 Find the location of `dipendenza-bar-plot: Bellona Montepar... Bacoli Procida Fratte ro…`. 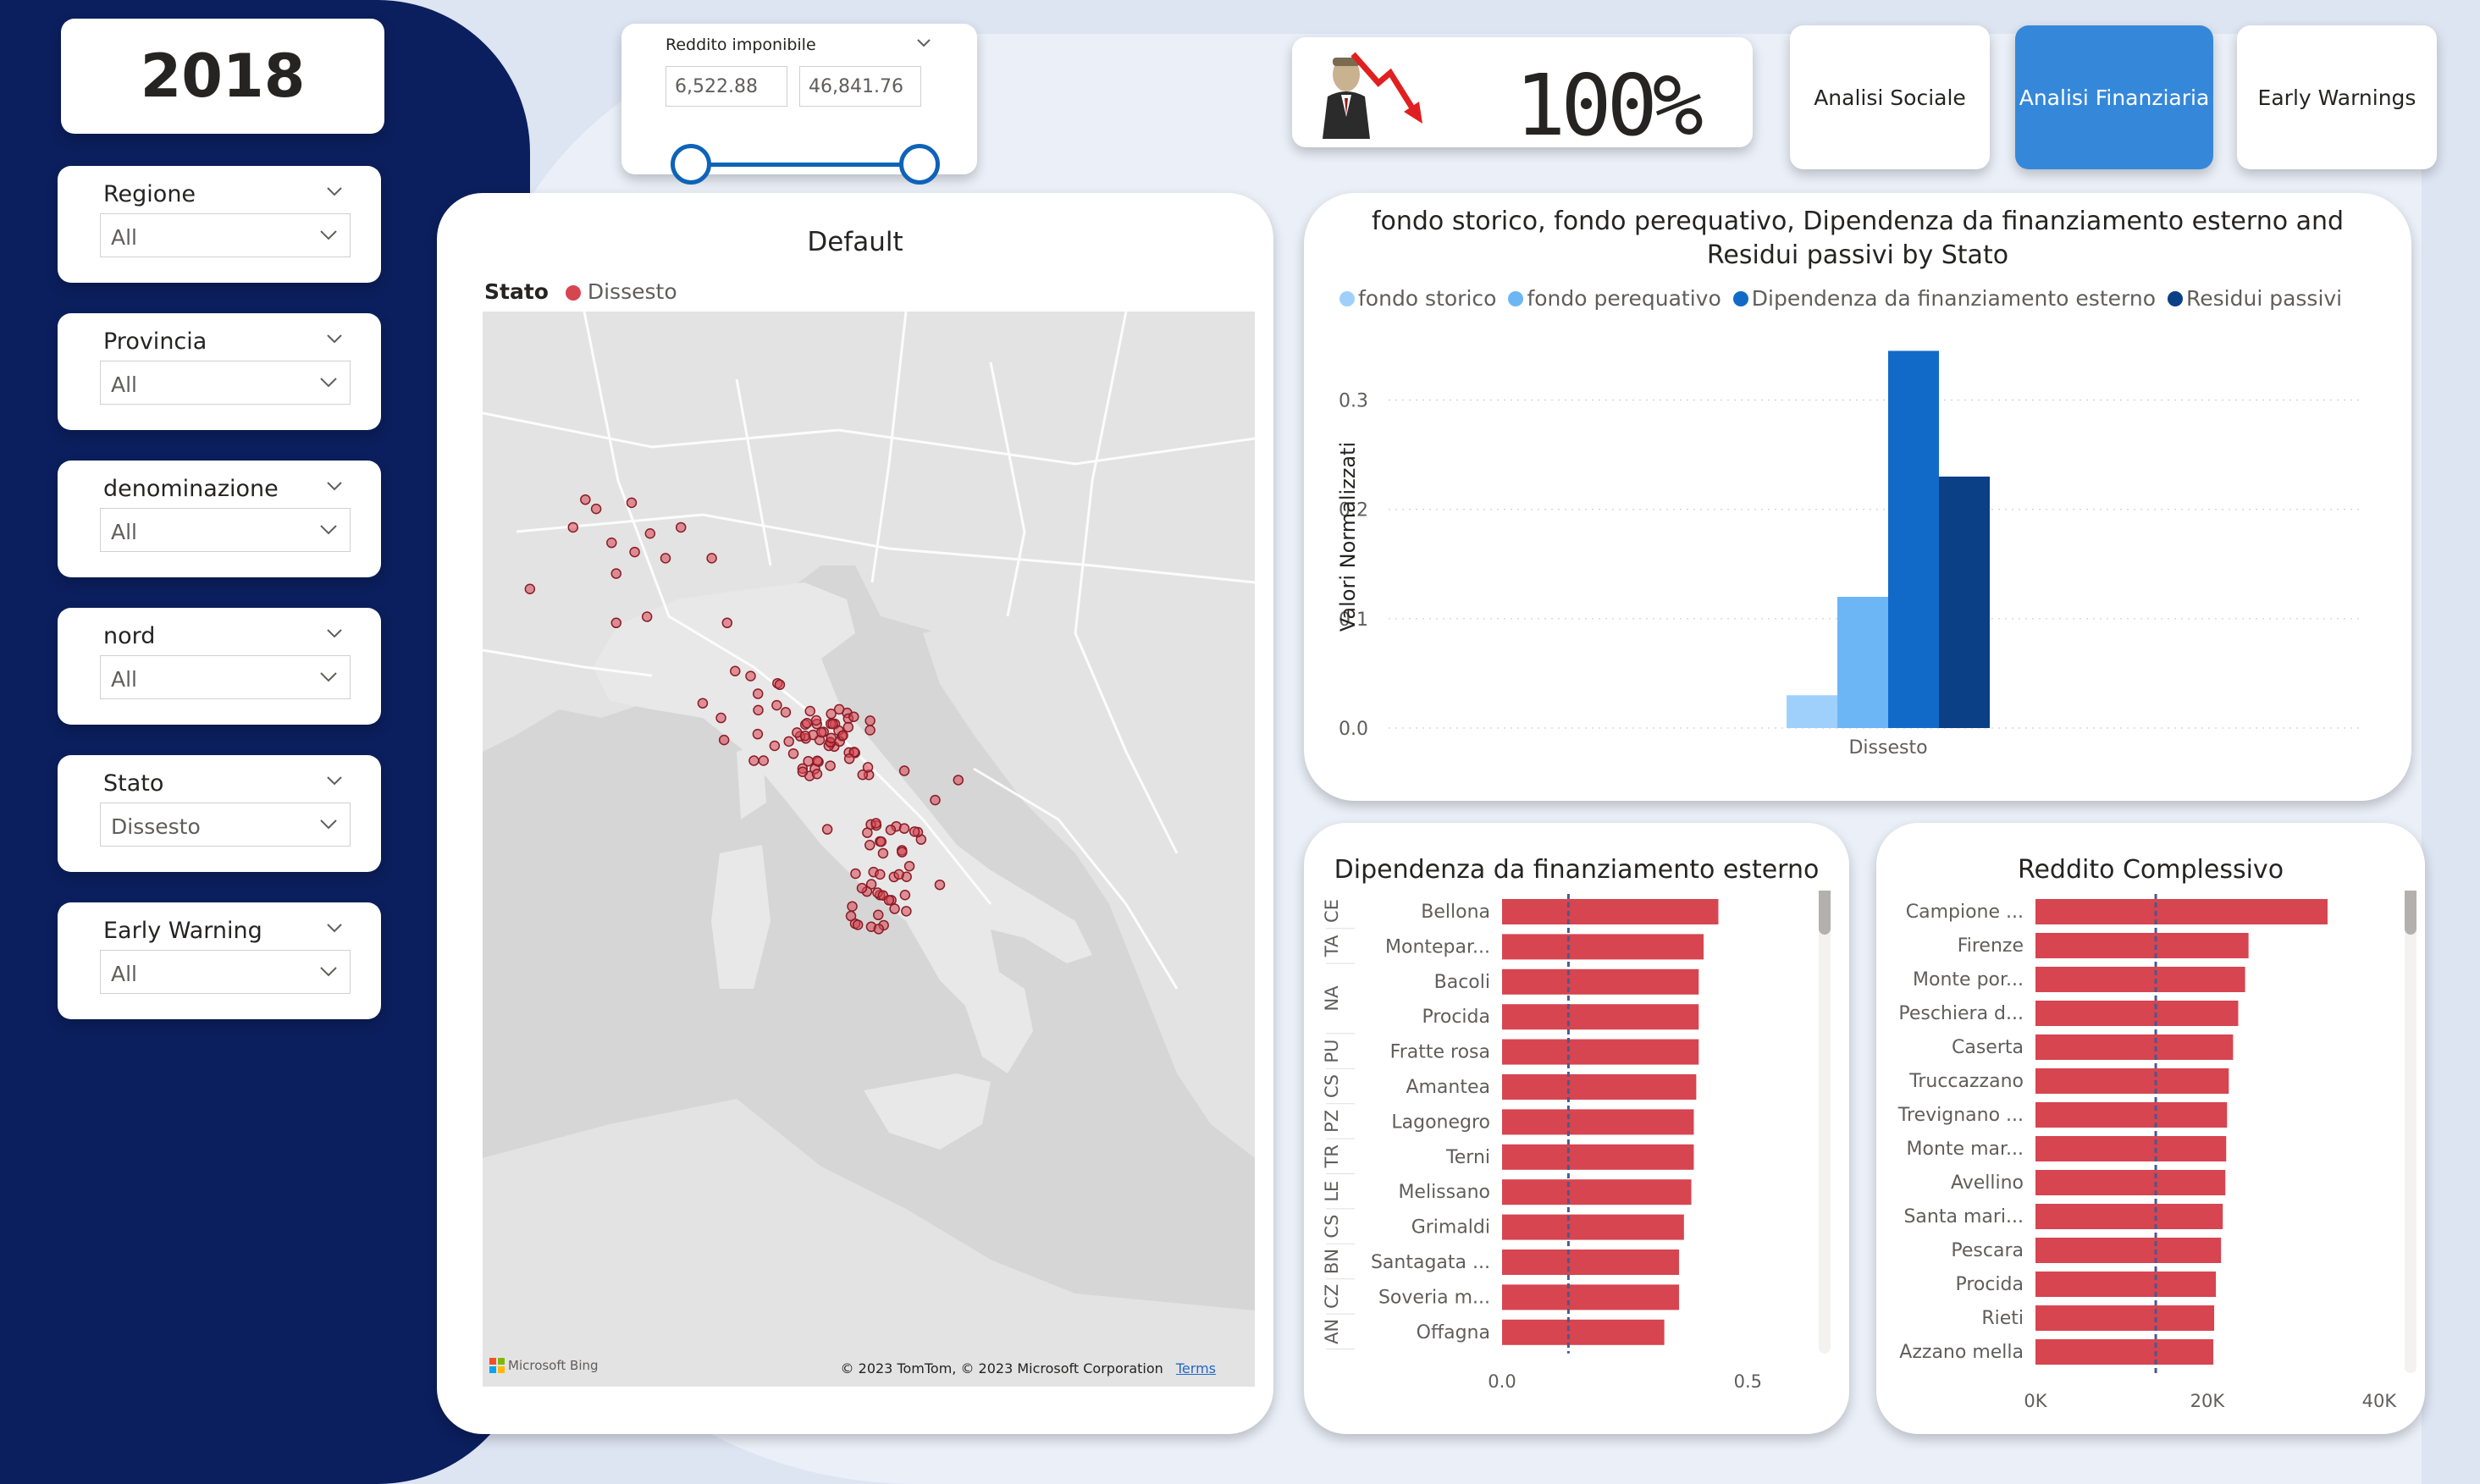

dipendenza-bar-plot: Bellona Montepar... Bacoli Procida Fratte ro… is located at coordinates (1577, 1162).